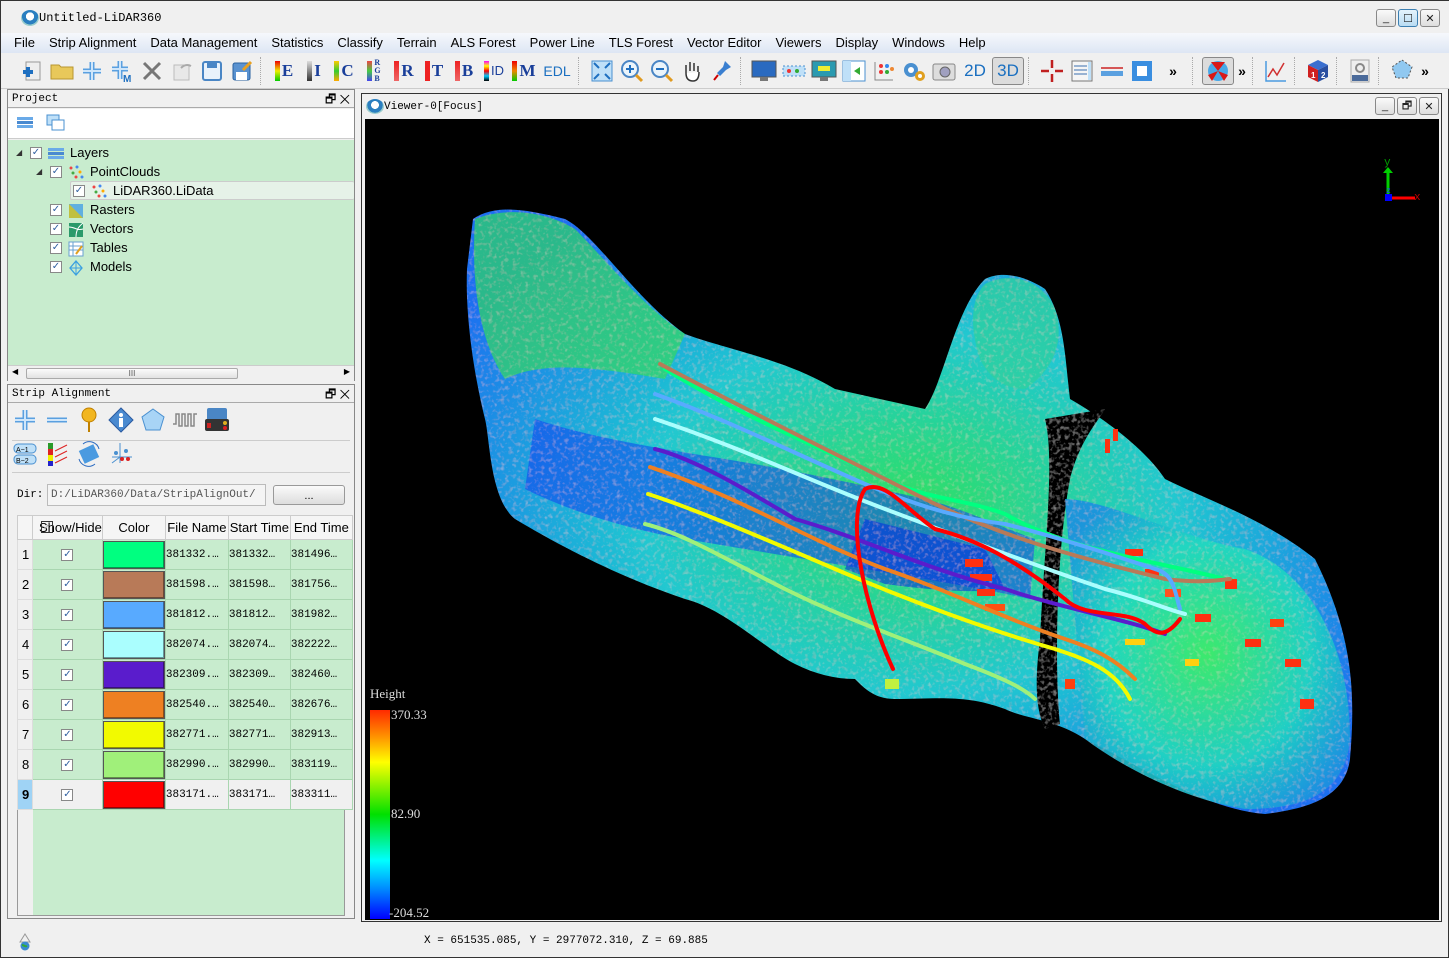 The image size is (1449, 958). Describe the element at coordinates (1429, 106) in the screenshot. I see `viewer-close-button: ✕` at that location.